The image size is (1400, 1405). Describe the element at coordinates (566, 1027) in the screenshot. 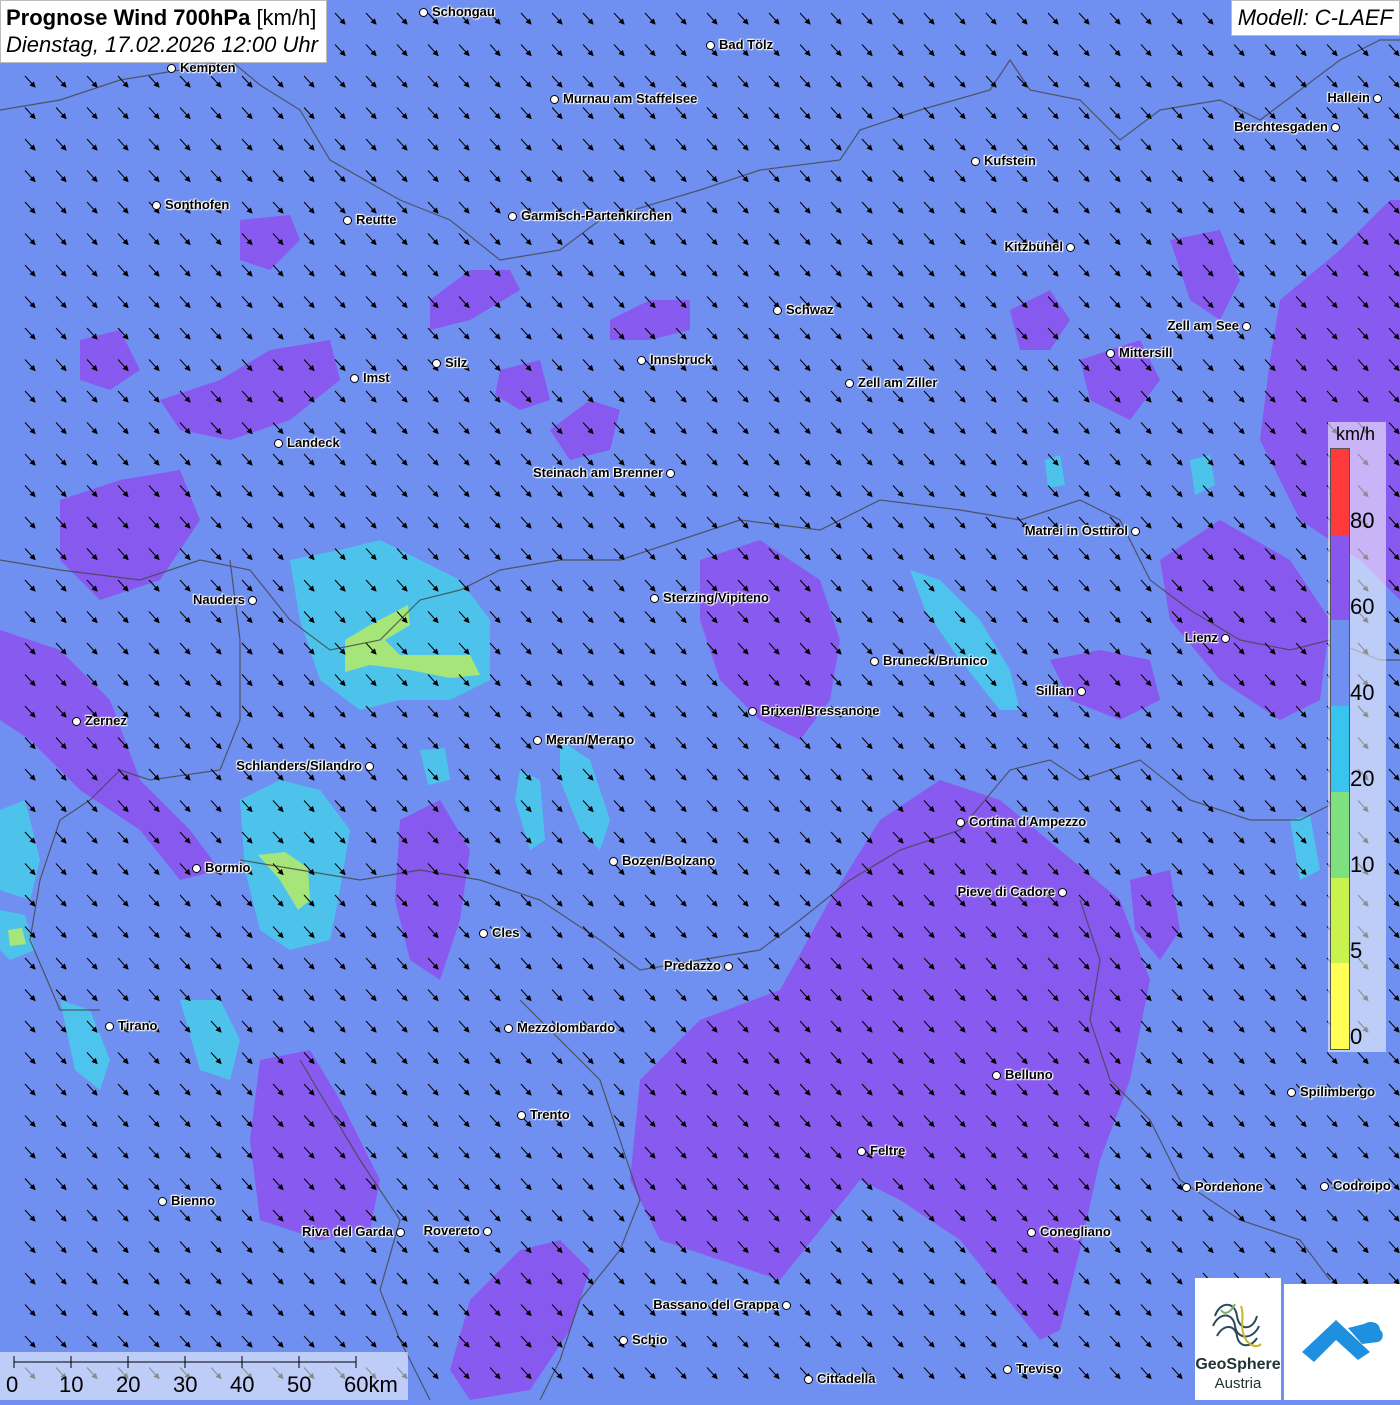

I see `city-label: Mezzolombardo` at that location.